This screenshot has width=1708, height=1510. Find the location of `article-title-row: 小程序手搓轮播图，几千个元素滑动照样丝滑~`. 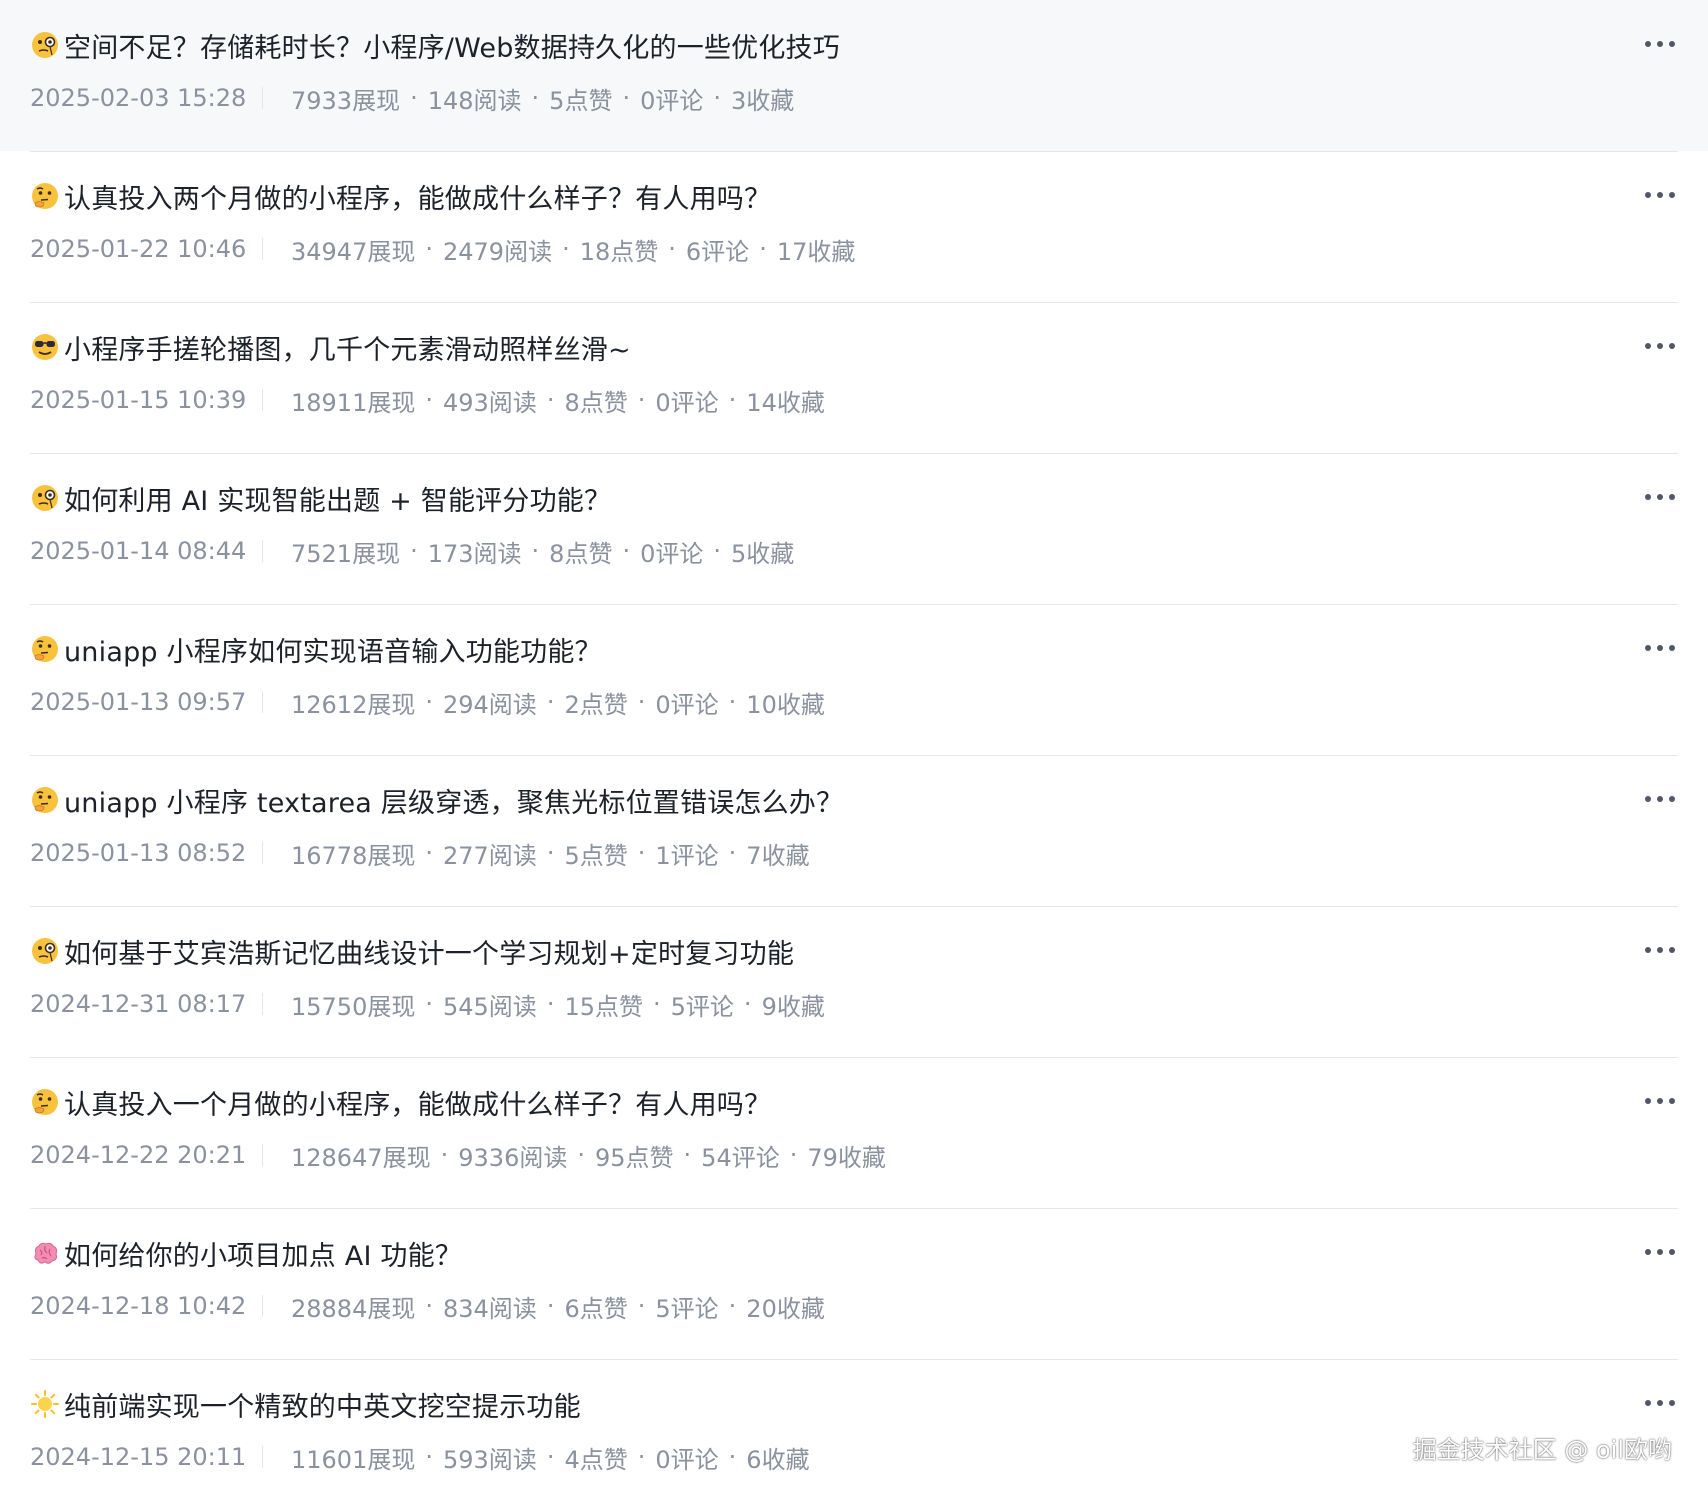

article-title-row: 小程序手搓轮播图，几千个元素滑动照样丝滑~ is located at coordinates (330, 347).